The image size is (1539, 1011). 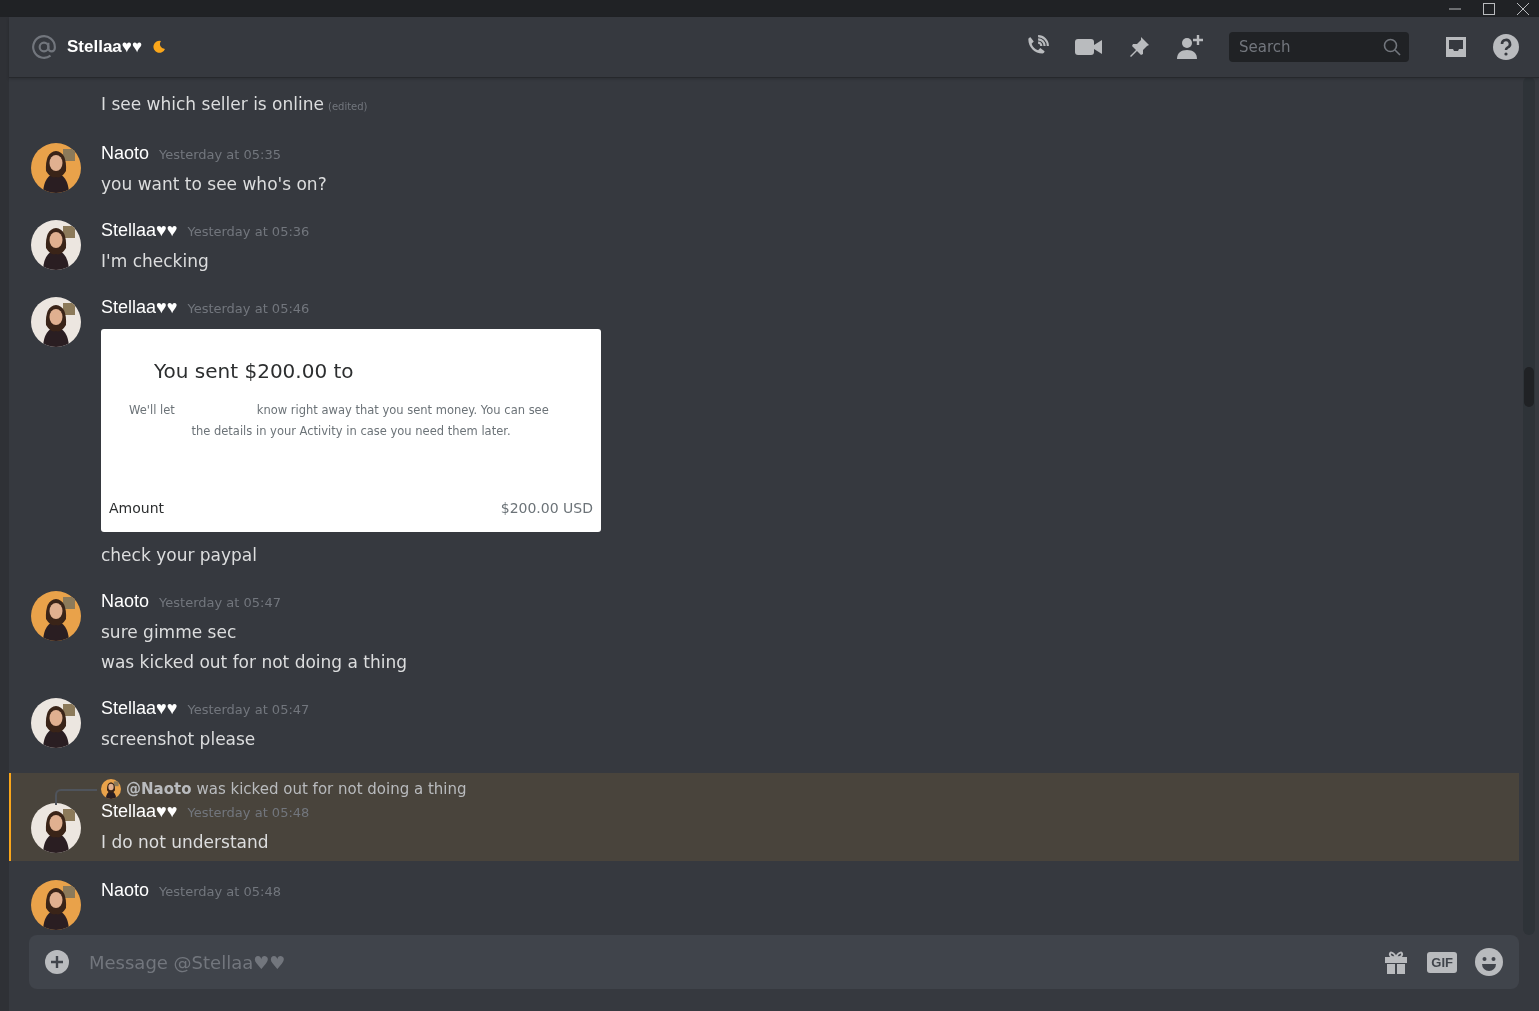 What do you see at coordinates (1190, 47) in the screenshot?
I see `add-friend-icon` at bounding box center [1190, 47].